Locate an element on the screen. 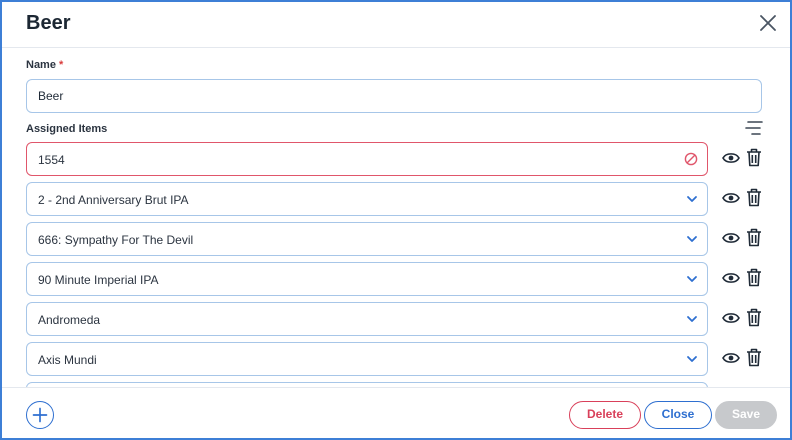 Image resolution: width=792 pixels, height=440 pixels. item-select-value: 90 Minute Imperial IPA is located at coordinates (98, 280).